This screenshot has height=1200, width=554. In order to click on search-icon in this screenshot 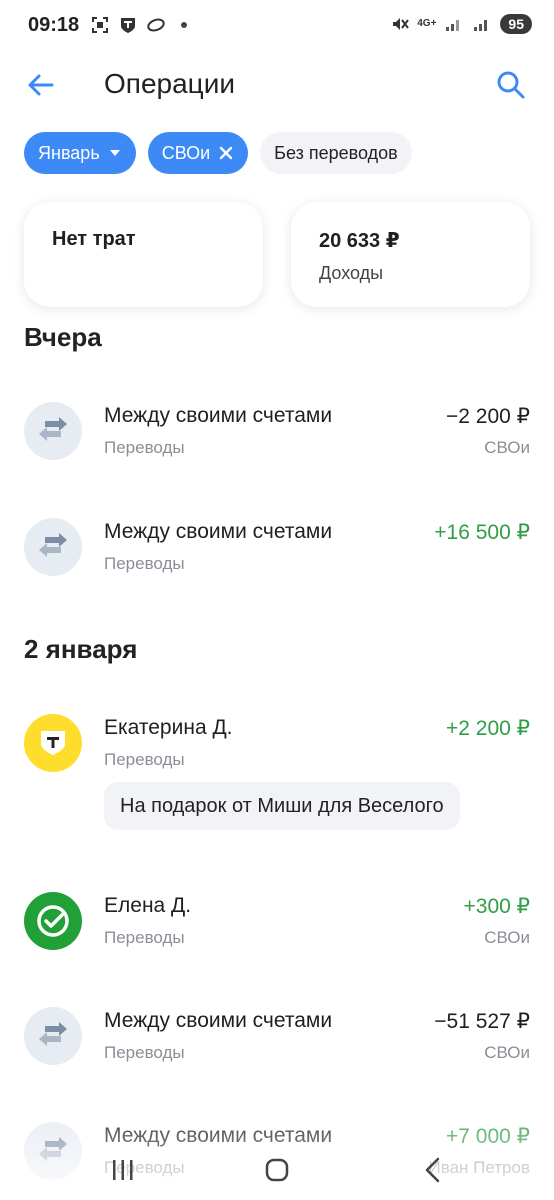, I will do `click(511, 85)`.